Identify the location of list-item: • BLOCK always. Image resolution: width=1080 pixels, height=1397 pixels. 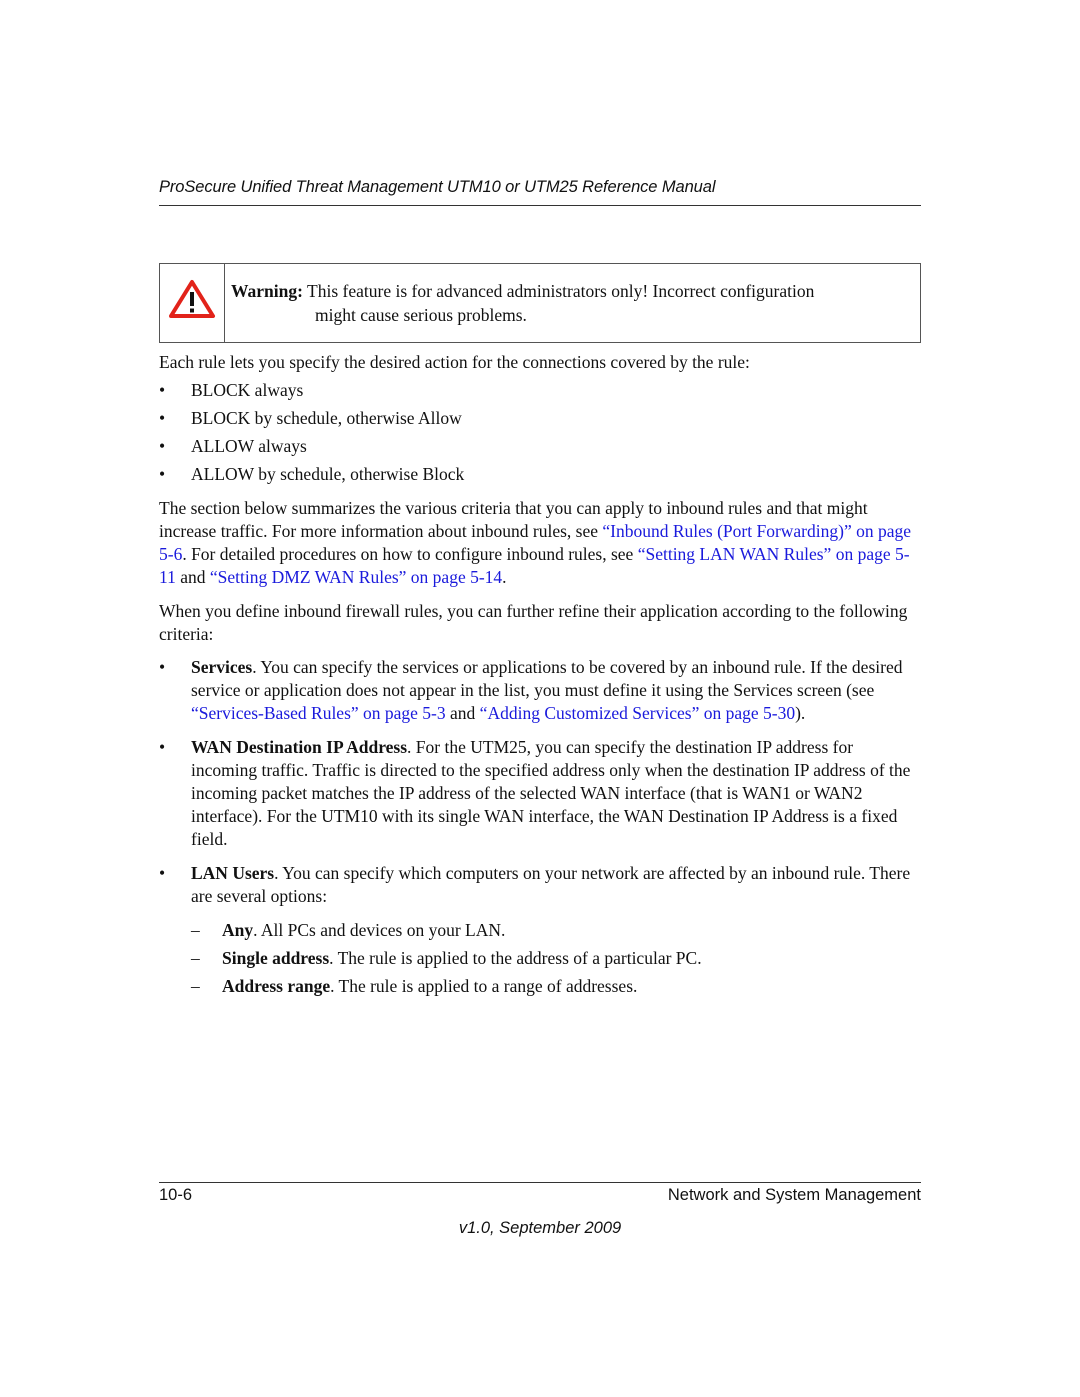
(231, 390).